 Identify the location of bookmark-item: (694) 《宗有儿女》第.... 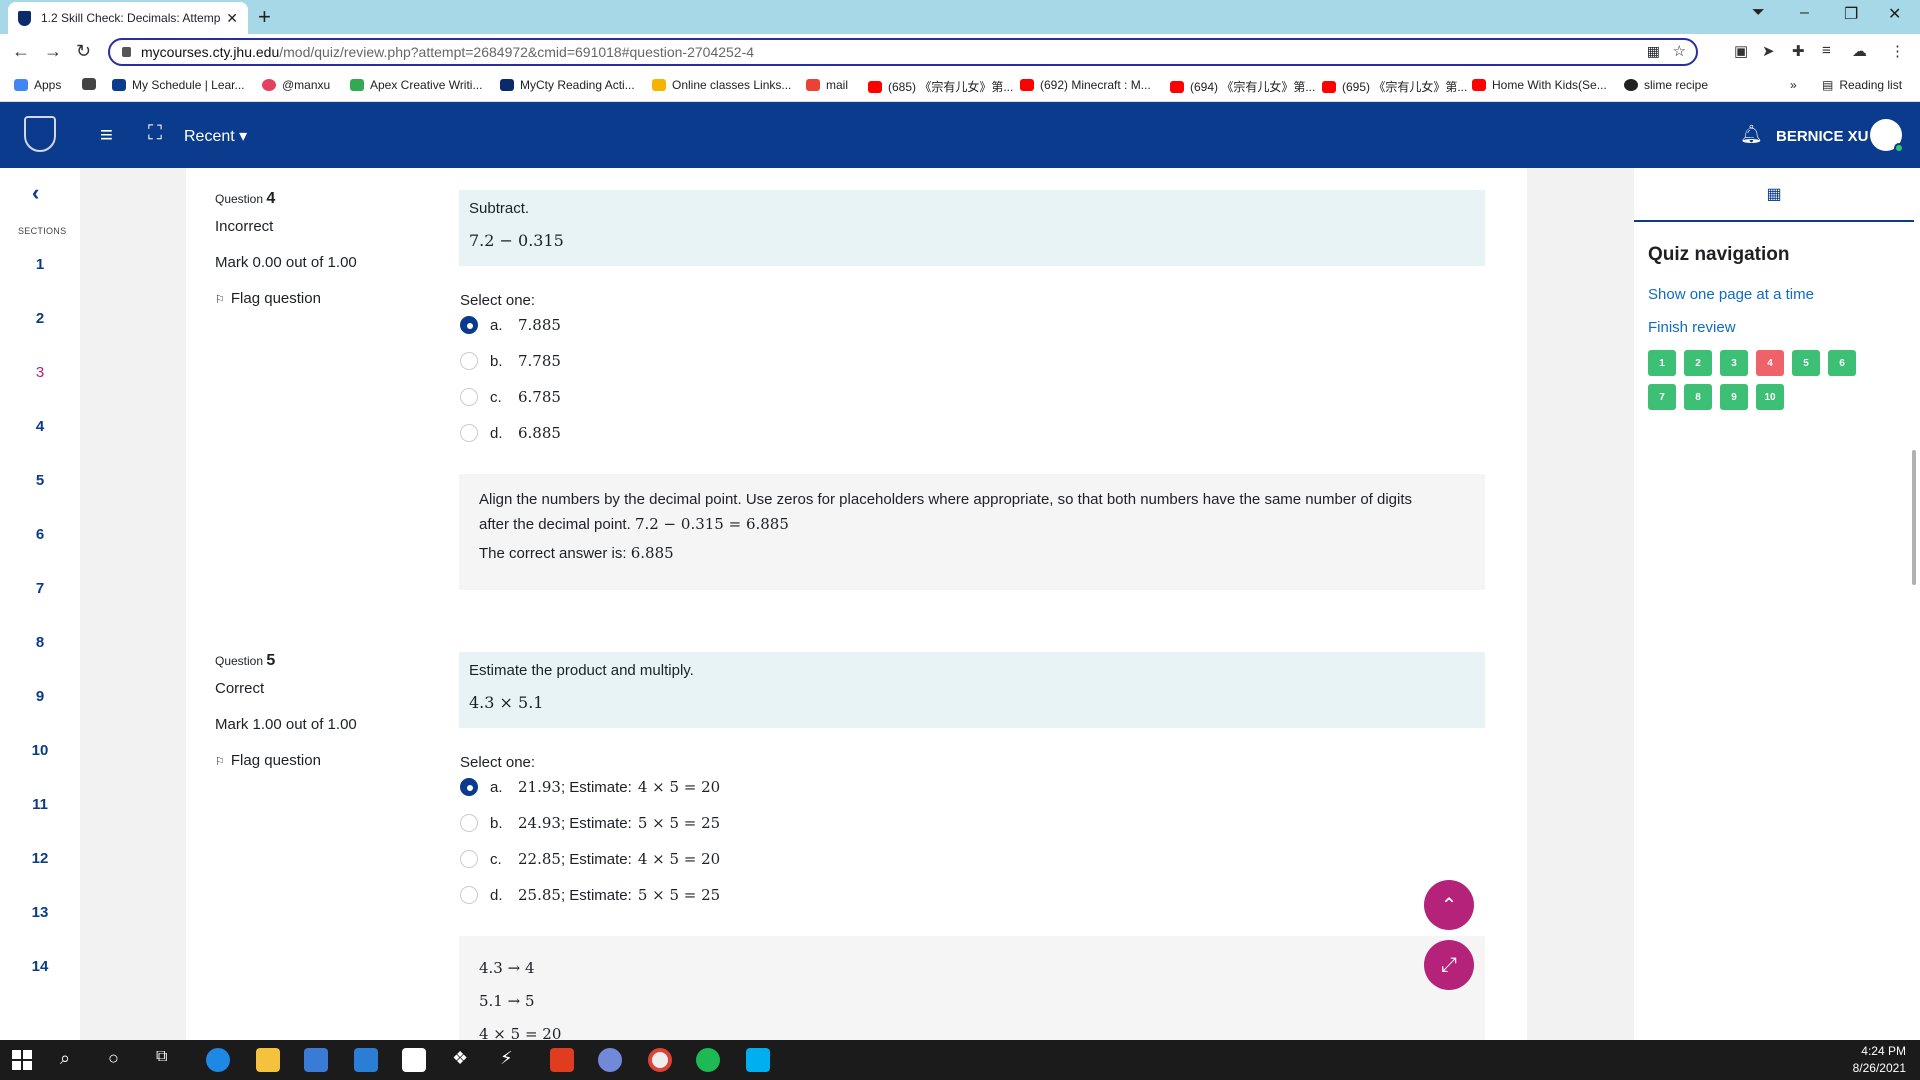
(1242, 86).